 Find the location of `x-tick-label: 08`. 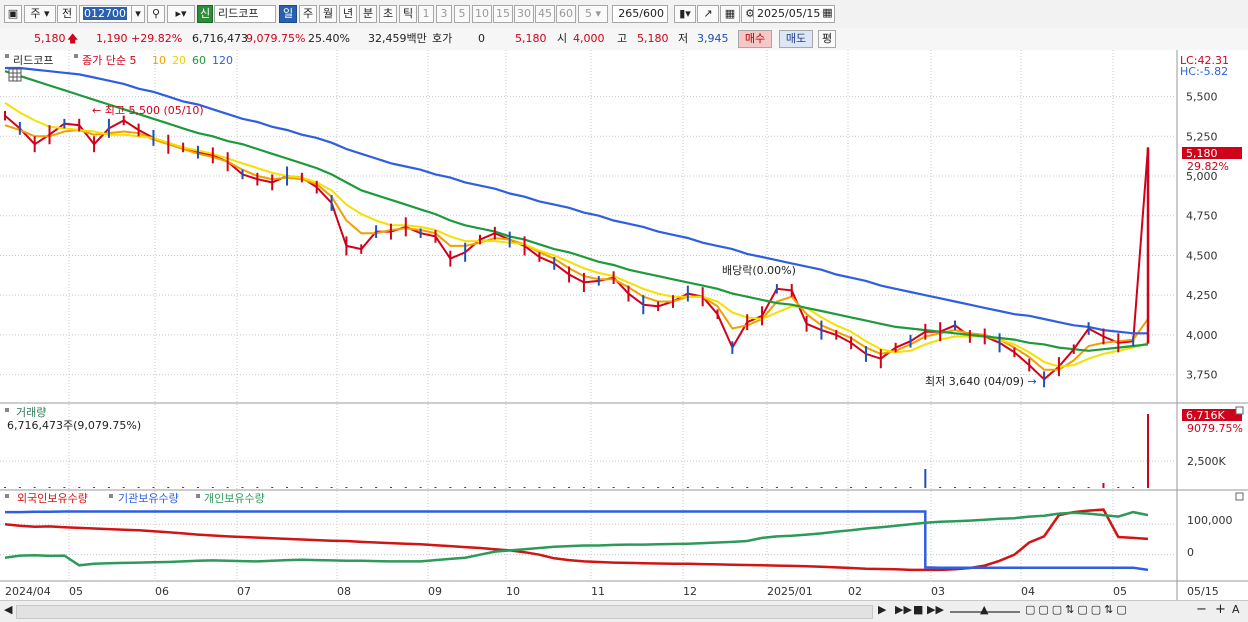

x-tick-label: 08 is located at coordinates (344, 591).